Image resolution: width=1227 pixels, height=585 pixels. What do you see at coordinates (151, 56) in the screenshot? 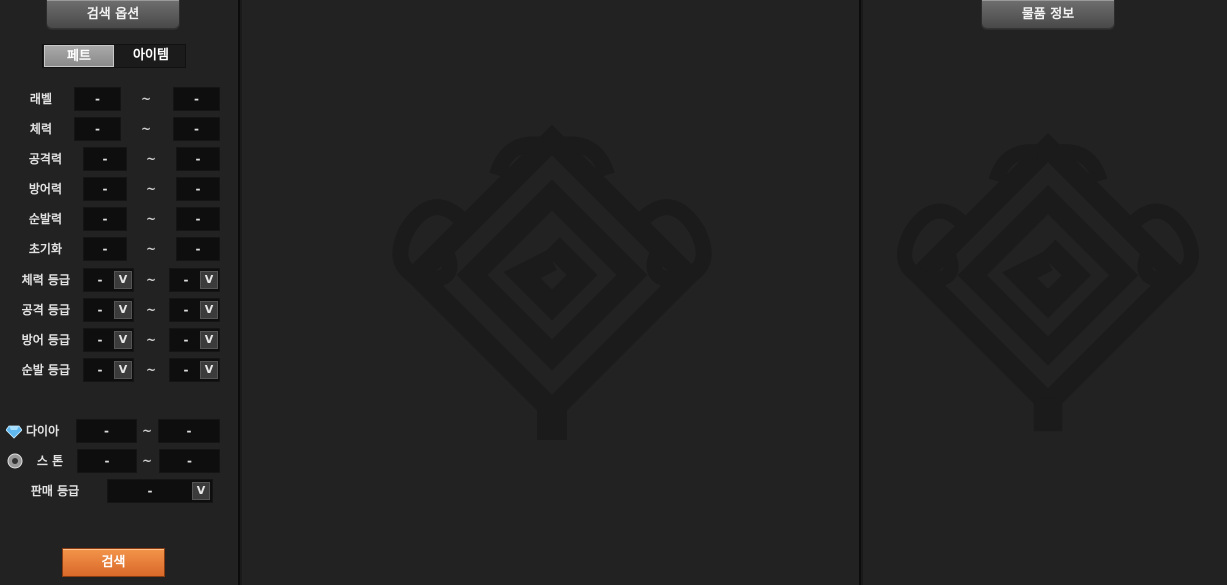
I see `tab-item: 아이템` at bounding box center [151, 56].